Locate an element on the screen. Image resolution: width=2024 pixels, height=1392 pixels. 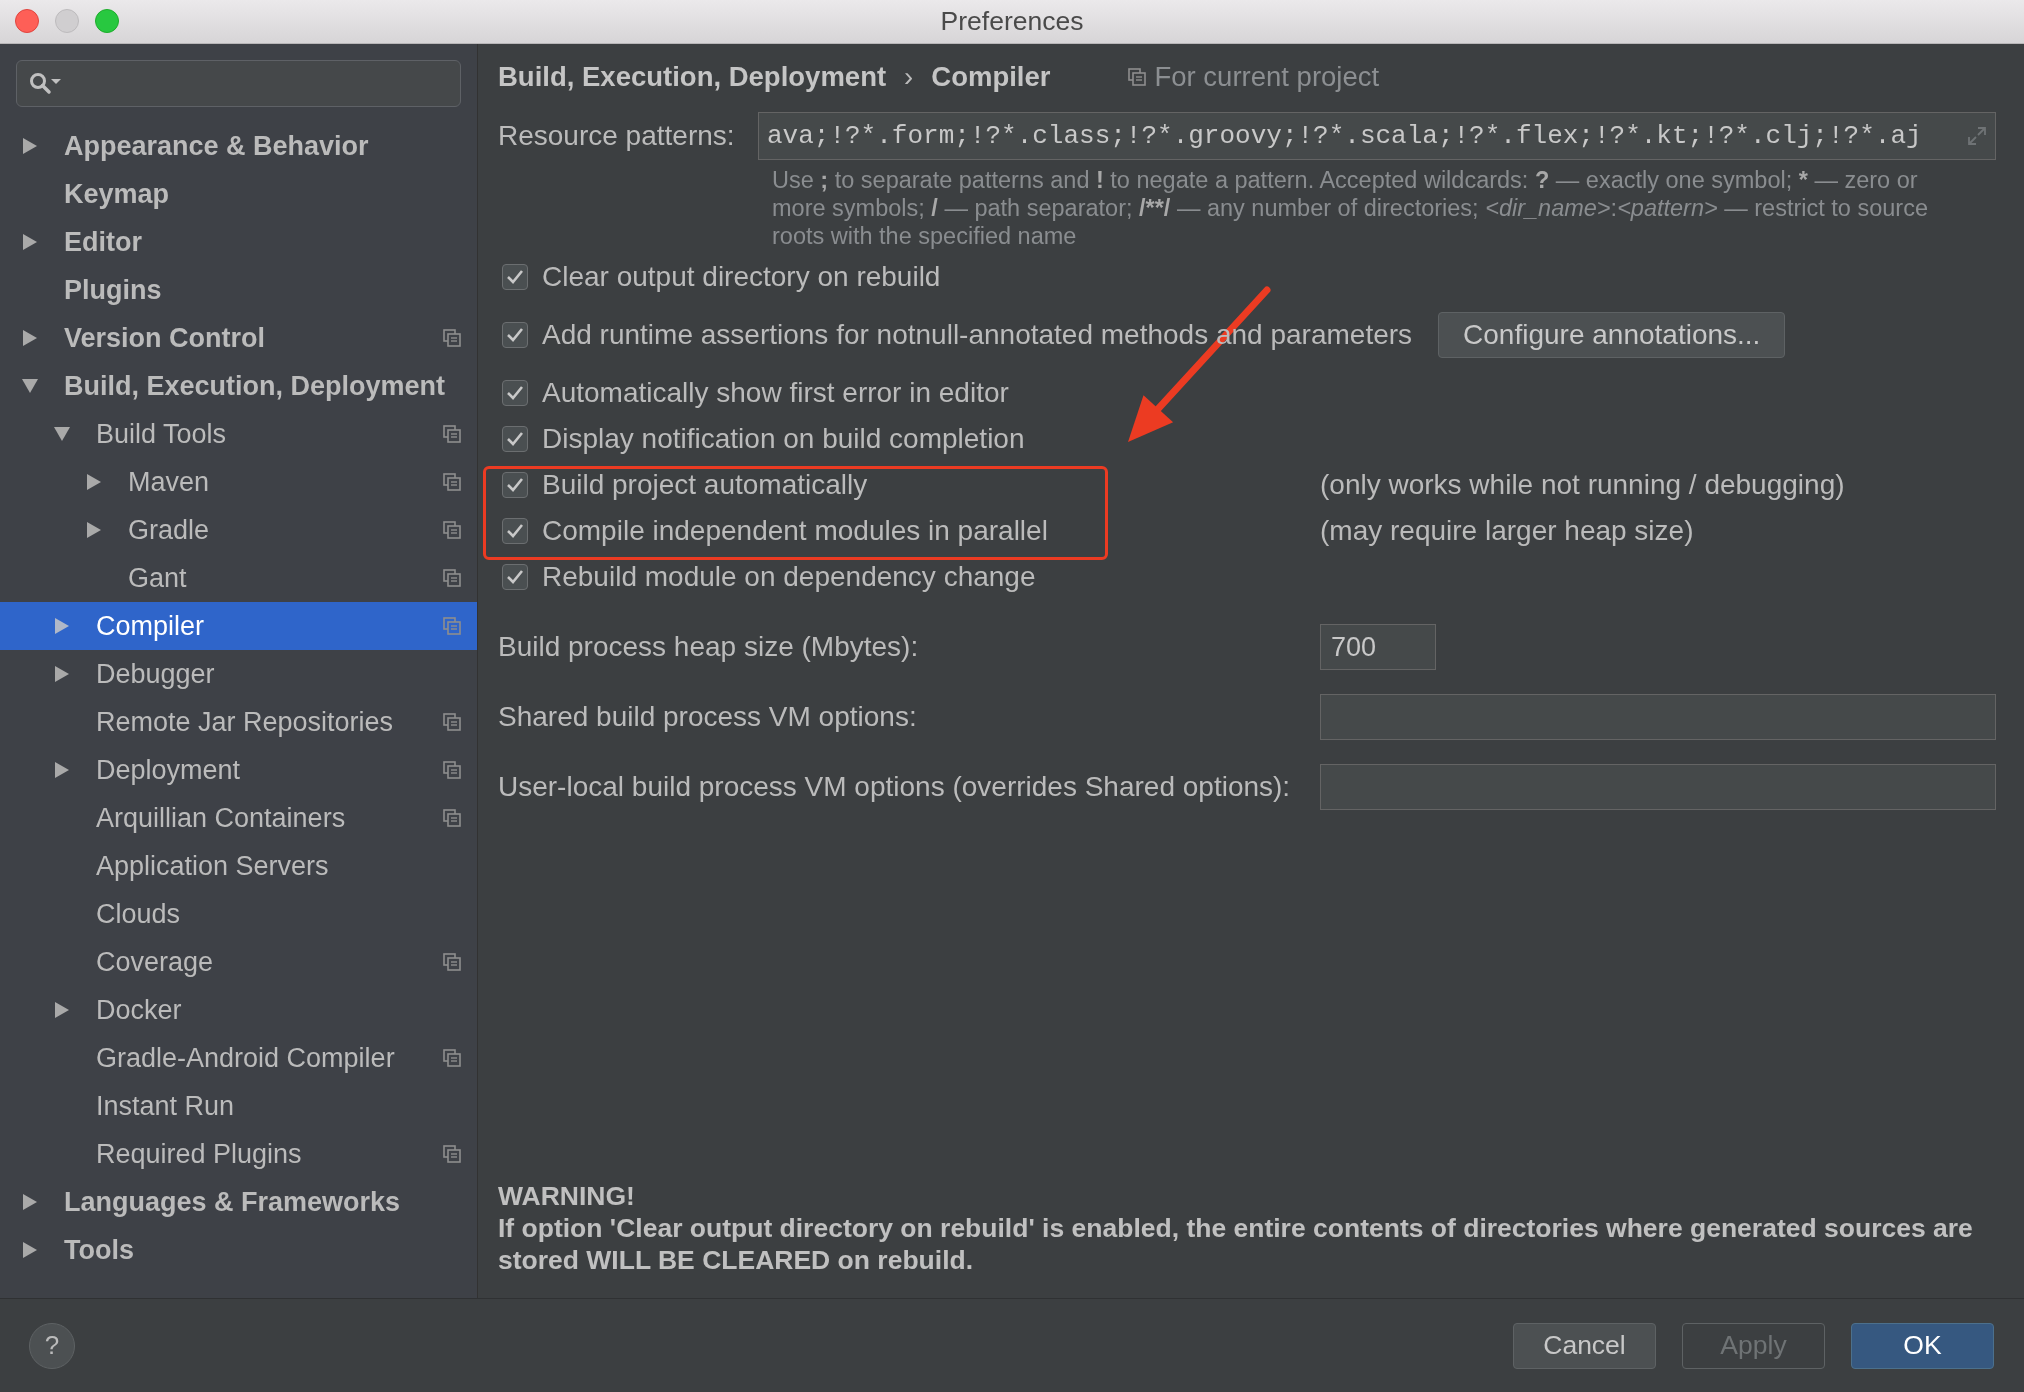
checkbox-label: Build project automatically is located at coordinates (705, 485).